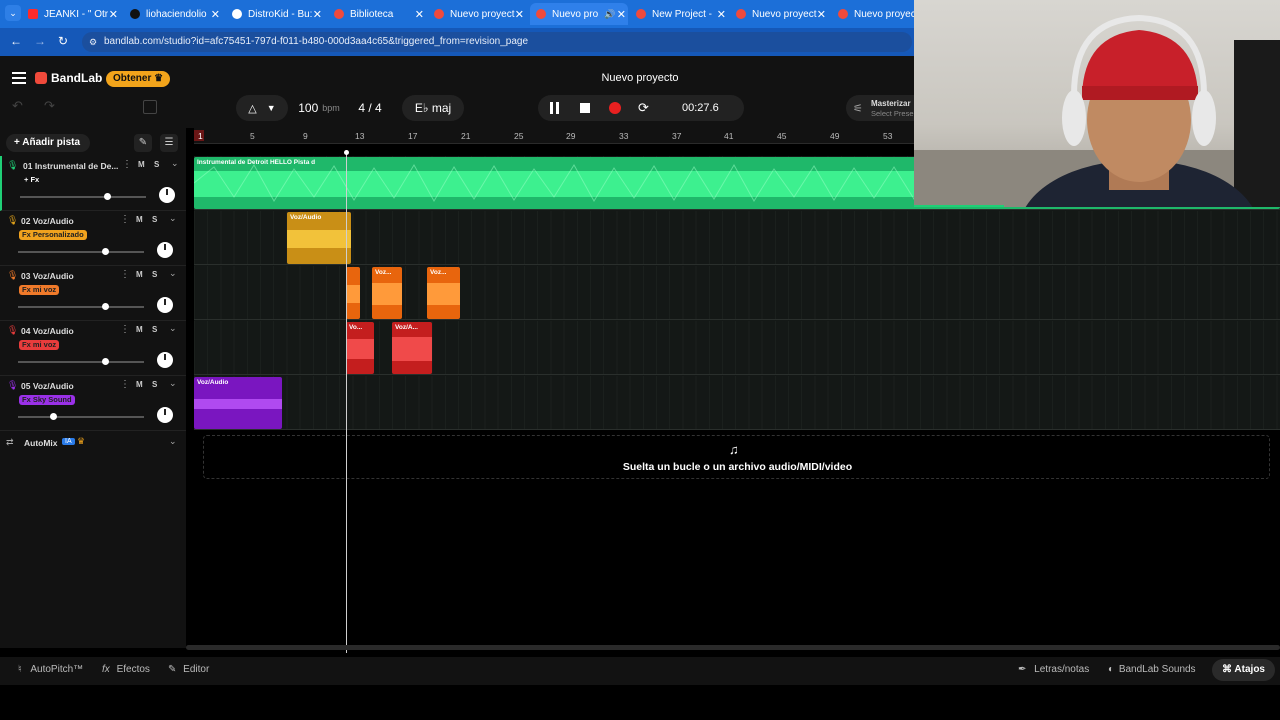 The image size is (1280, 720). I want to click on undo-icon: ↶, so click(17, 106).